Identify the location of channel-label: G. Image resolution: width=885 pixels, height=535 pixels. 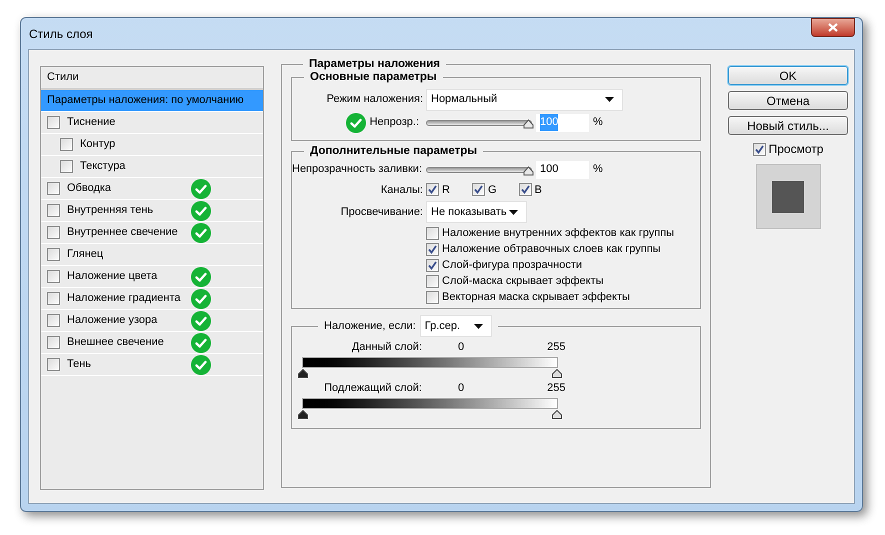
(492, 190).